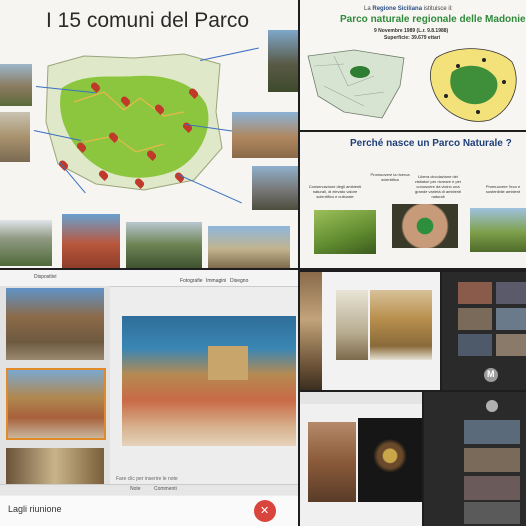 The image size is (526, 526). Describe the element at coordinates (390, 460) in the screenshot. I see `puppet-photo` at that location.